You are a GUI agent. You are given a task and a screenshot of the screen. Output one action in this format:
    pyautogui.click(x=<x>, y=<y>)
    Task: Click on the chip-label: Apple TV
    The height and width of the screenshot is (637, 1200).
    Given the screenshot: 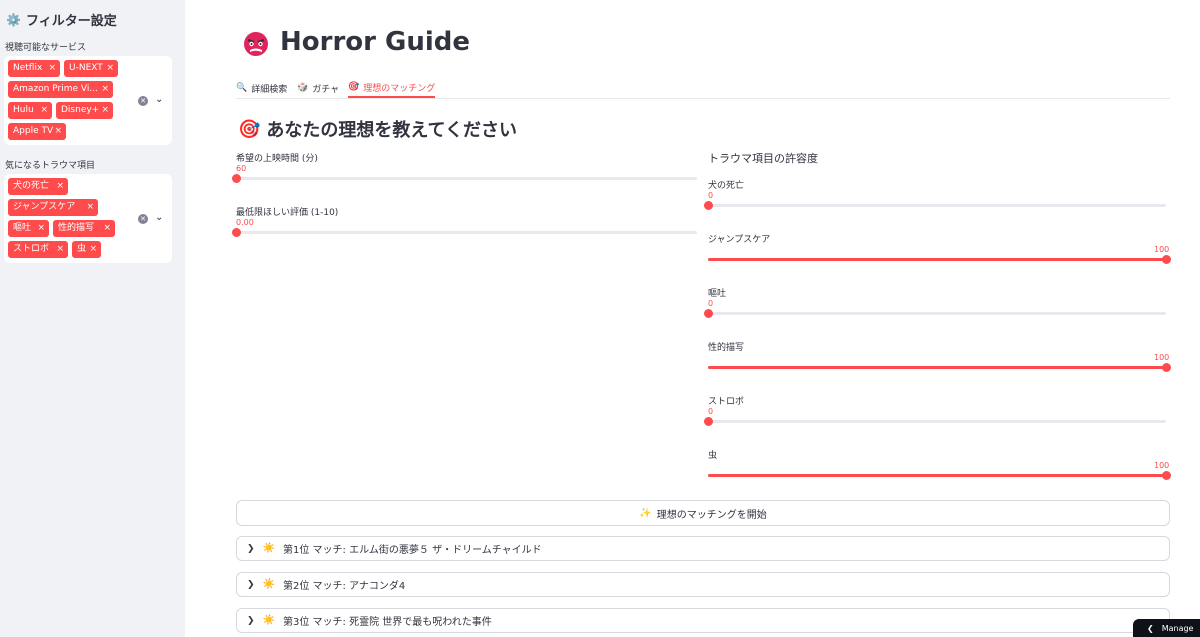 What is the action you would take?
    pyautogui.click(x=33, y=131)
    